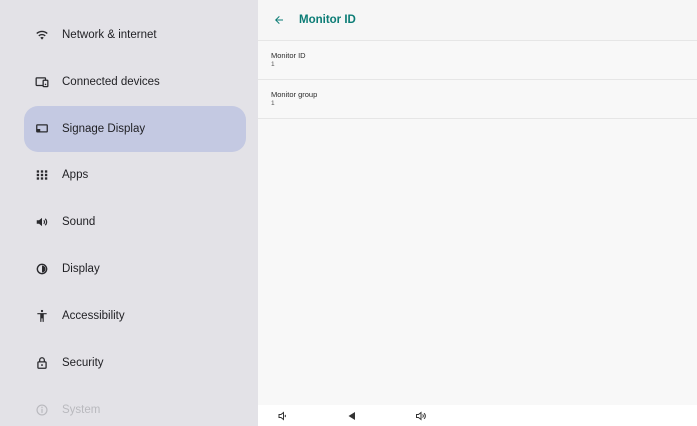 Image resolution: width=697 pixels, height=426 pixels. Describe the element at coordinates (42, 410) in the screenshot. I see `info-icon` at that location.